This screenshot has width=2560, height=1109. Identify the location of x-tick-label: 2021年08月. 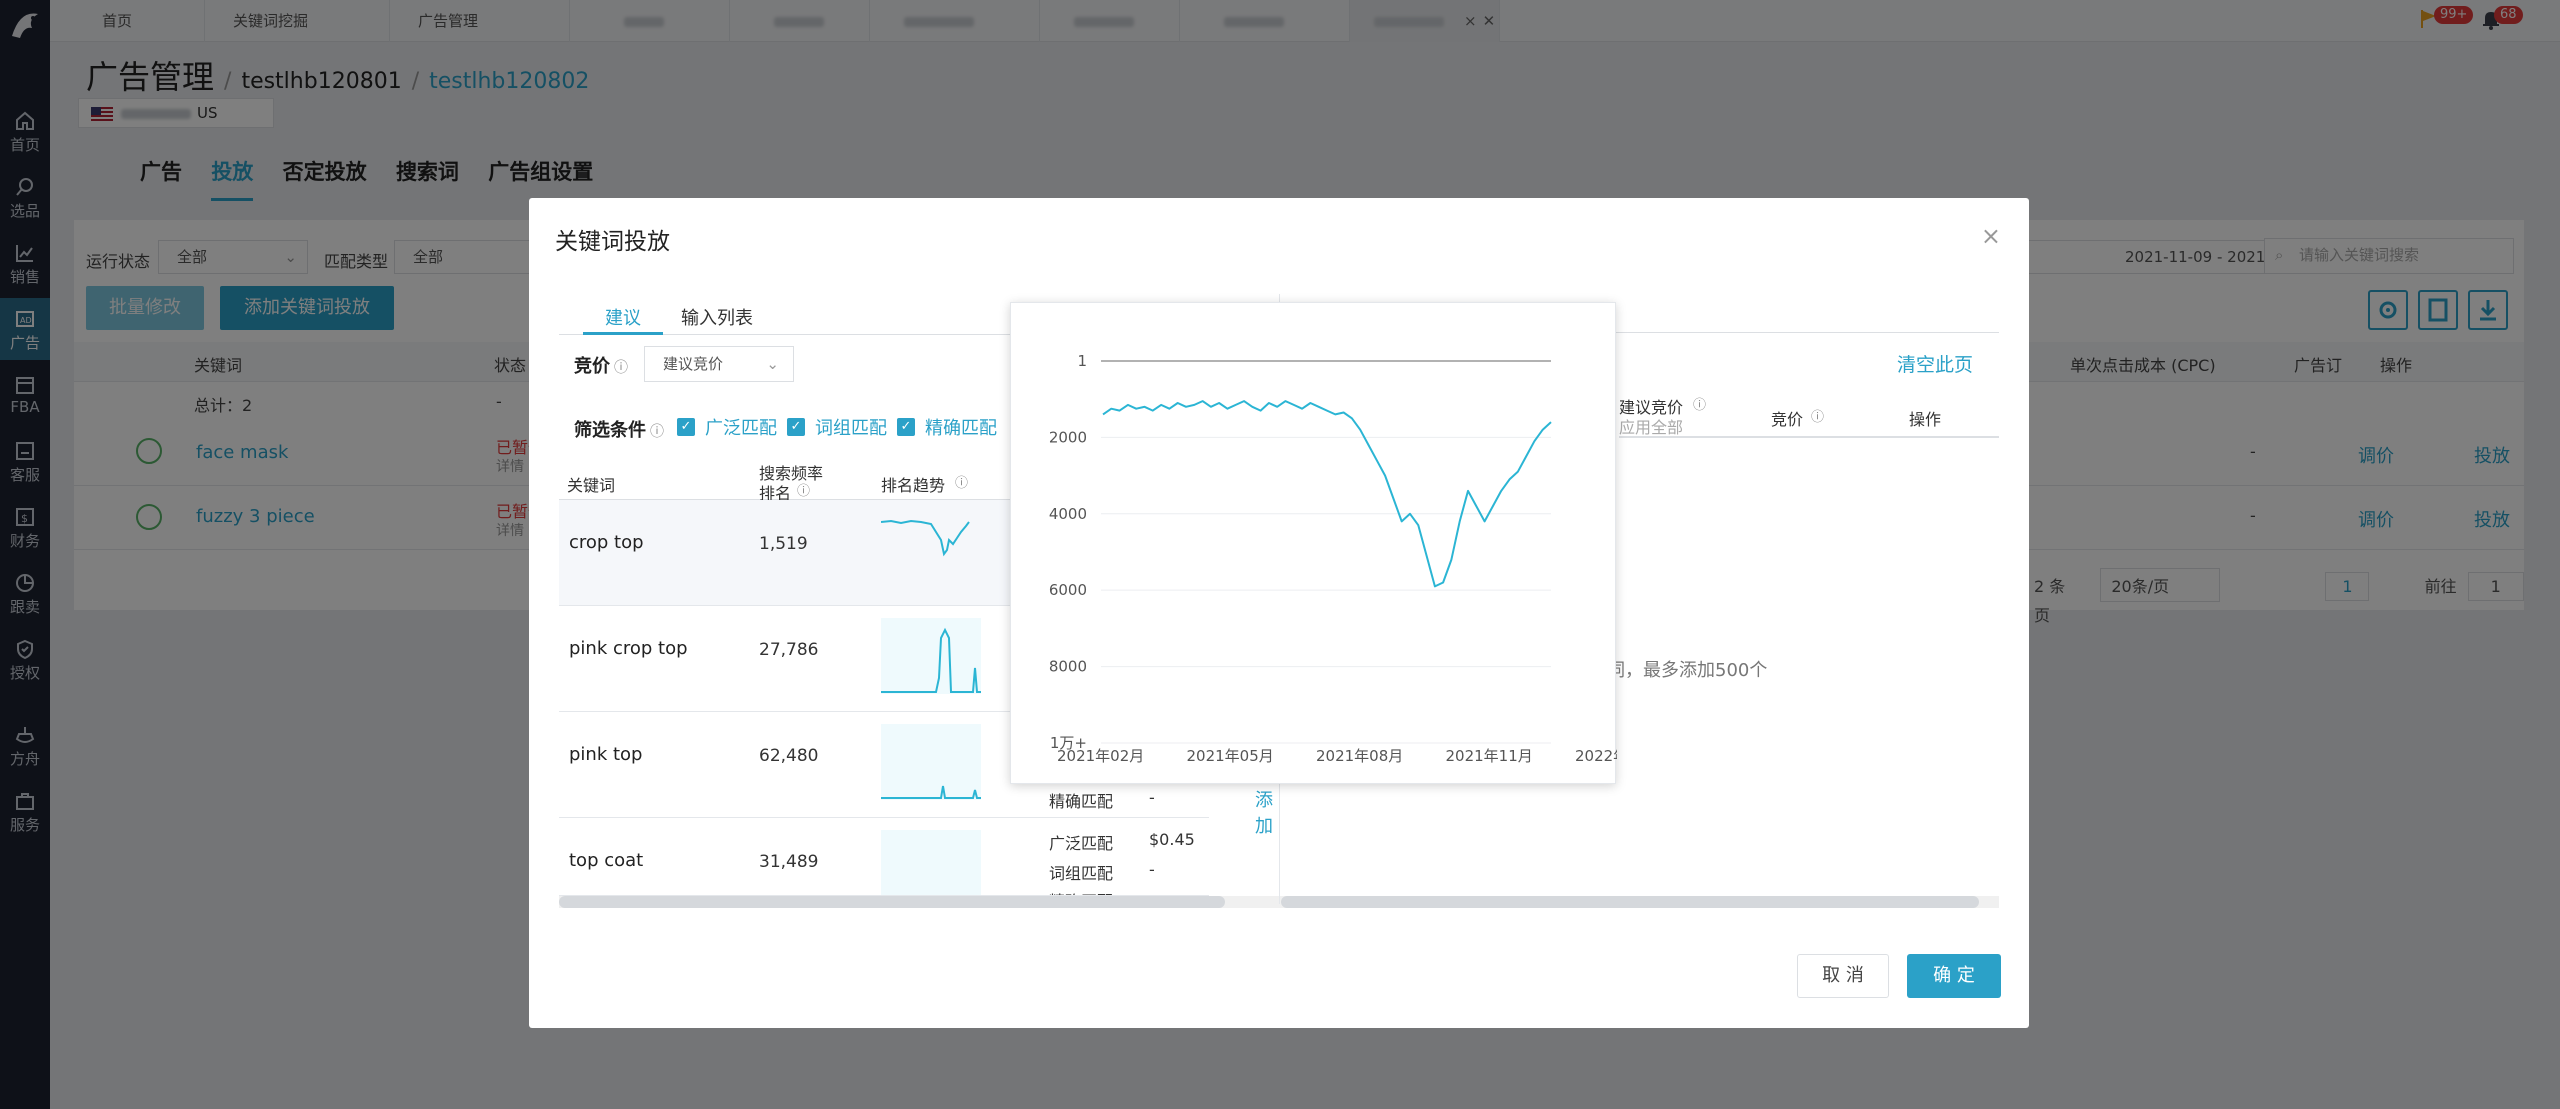
(1359, 756).